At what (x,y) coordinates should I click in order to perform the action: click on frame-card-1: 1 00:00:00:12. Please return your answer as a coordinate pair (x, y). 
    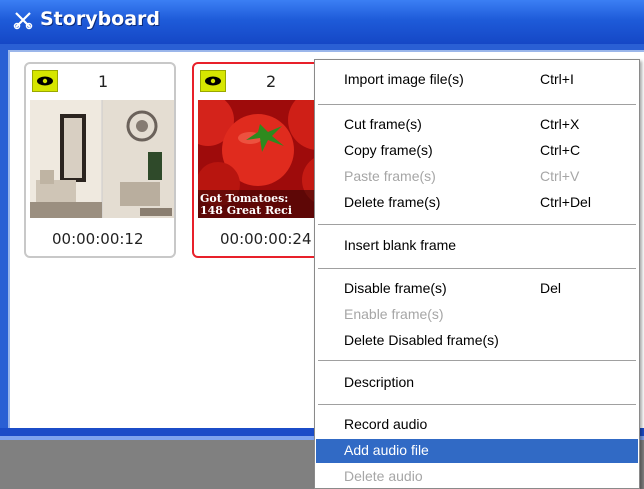
    Looking at the image, I should click on (100, 160).